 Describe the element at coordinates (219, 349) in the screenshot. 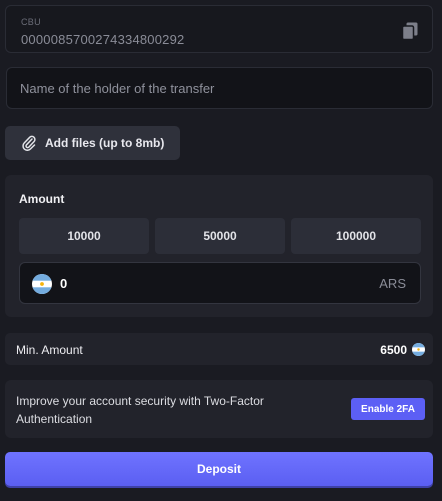

I see `min-amount-row: Min. Amount 6500` at that location.